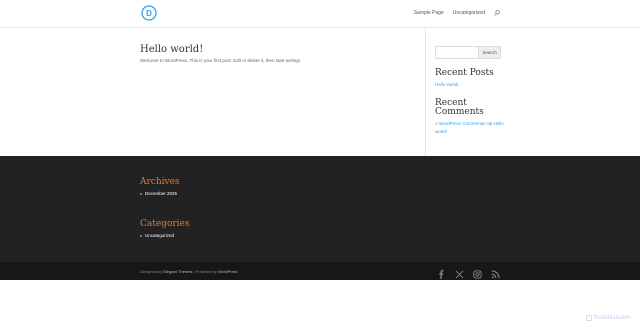 This screenshot has height=331, width=640. What do you see at coordinates (464, 73) in the screenshot?
I see `recent-posts-title: Recent Posts` at bounding box center [464, 73].